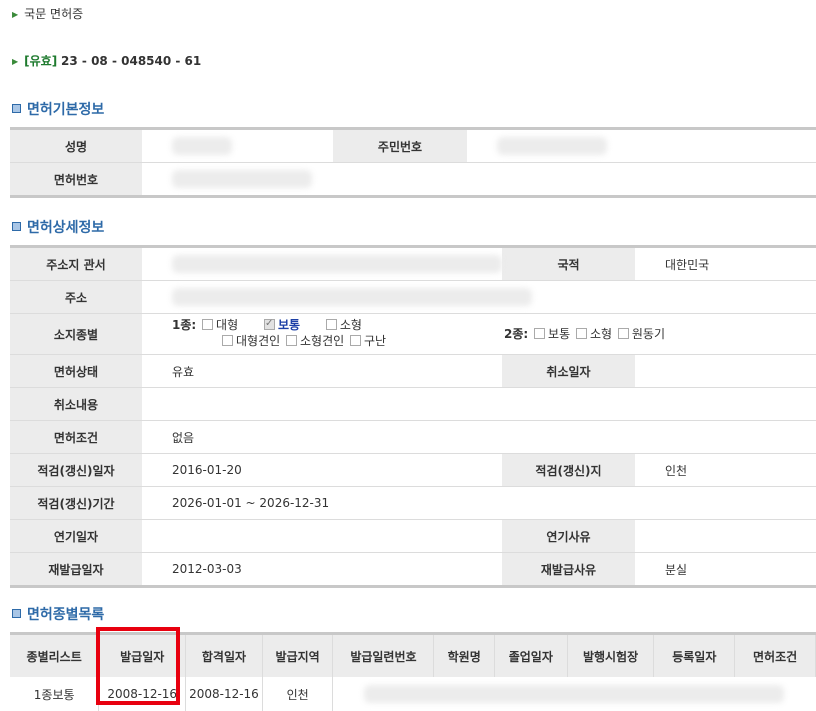  What do you see at coordinates (76, 569) in the screenshot?
I see `reissue-date-label: 재발급일자` at bounding box center [76, 569].